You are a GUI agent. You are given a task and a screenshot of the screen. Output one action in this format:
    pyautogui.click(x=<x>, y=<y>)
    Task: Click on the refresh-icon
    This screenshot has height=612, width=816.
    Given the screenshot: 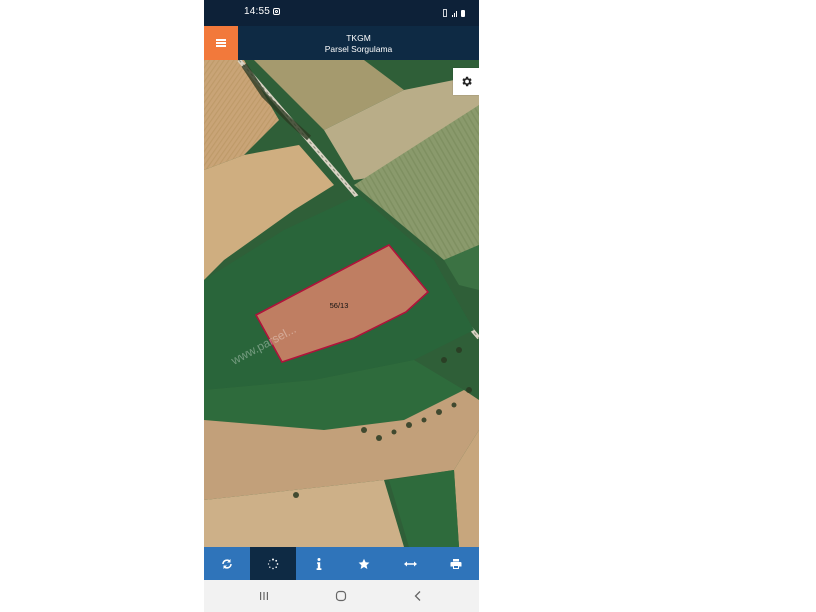 What is the action you would take?
    pyautogui.click(x=227, y=563)
    